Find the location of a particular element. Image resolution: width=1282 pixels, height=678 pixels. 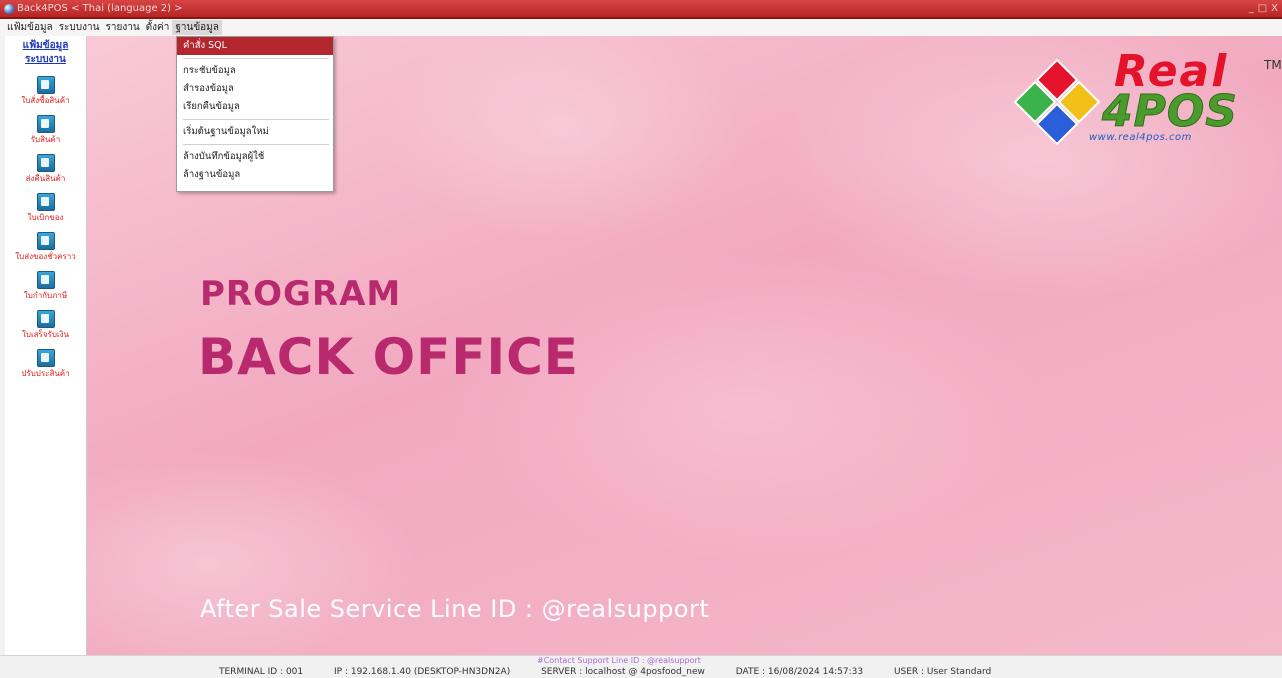

sidebar-item-adjust: ปรับประสินค้า is located at coordinates (45, 364).